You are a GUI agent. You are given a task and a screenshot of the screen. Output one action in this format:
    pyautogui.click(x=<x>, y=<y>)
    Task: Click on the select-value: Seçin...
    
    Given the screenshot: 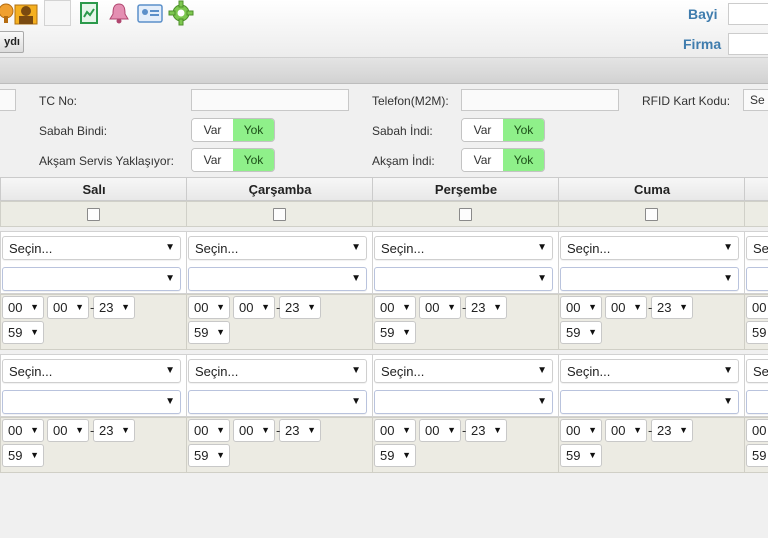 What is the action you would take?
    pyautogui.click(x=403, y=248)
    